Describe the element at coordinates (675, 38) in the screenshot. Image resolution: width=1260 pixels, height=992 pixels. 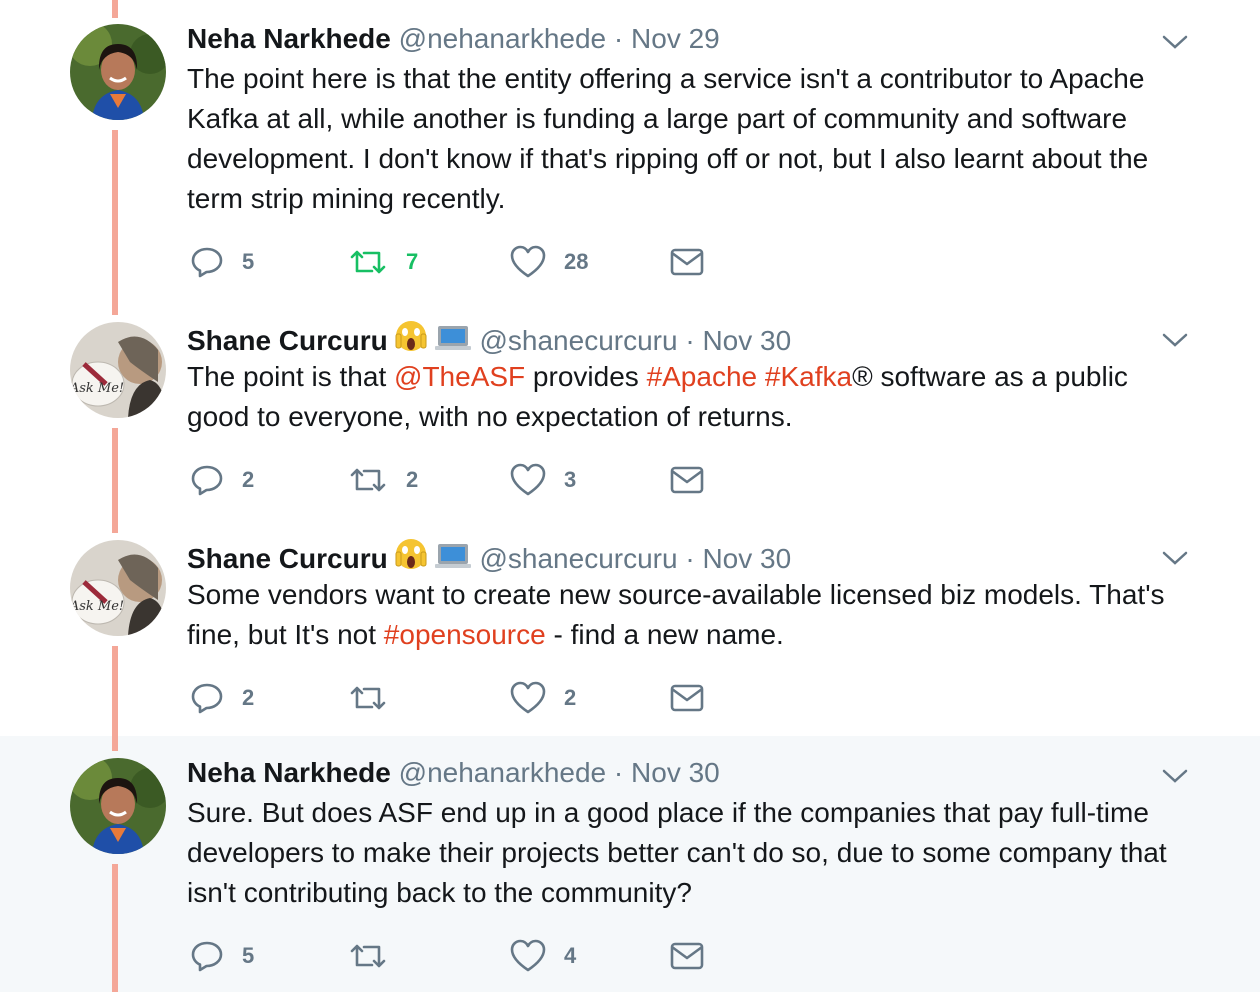
I see `tweet-date: Nov 29` at that location.